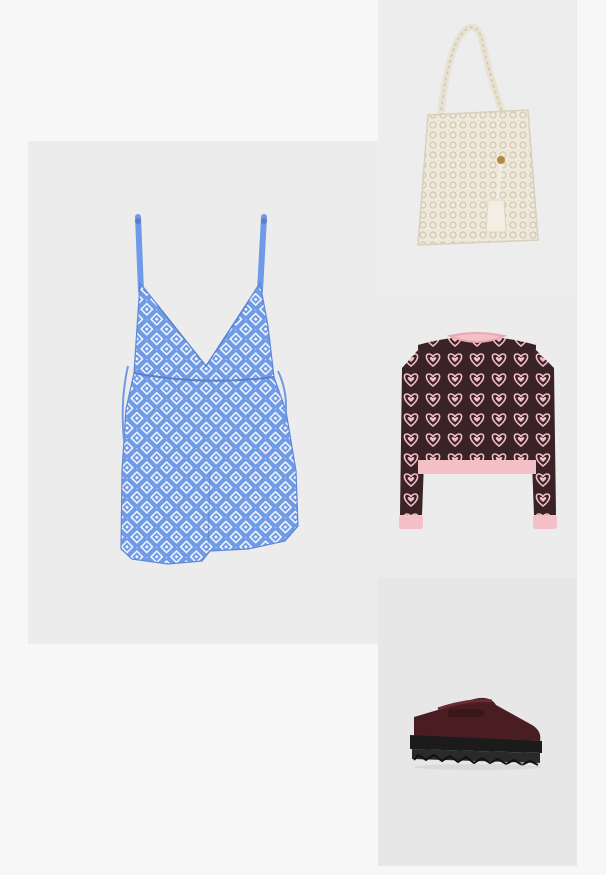 The width and height of the screenshot is (606, 875). What do you see at coordinates (478, 134) in the screenshot?
I see `tote-bag-image` at bounding box center [478, 134].